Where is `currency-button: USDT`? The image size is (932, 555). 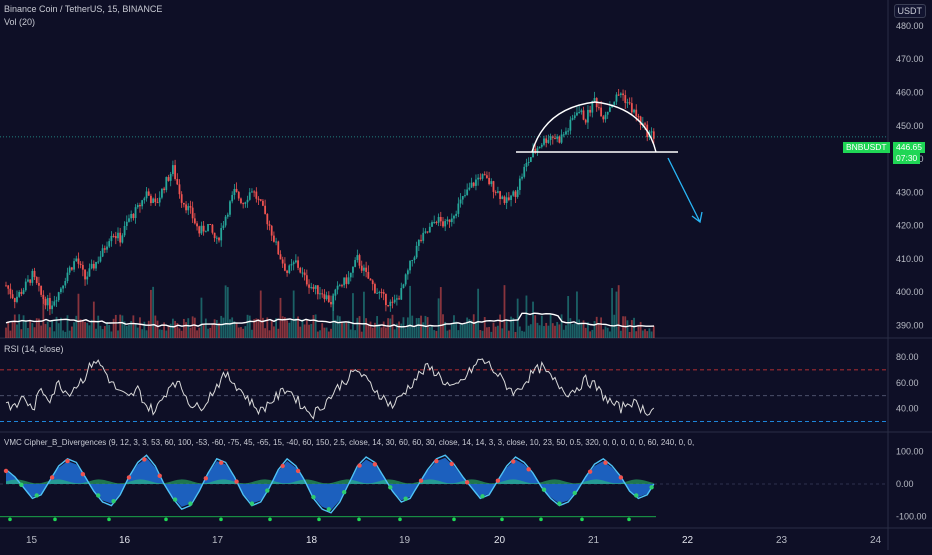
currency-button: USDT is located at coordinates (909, 11).